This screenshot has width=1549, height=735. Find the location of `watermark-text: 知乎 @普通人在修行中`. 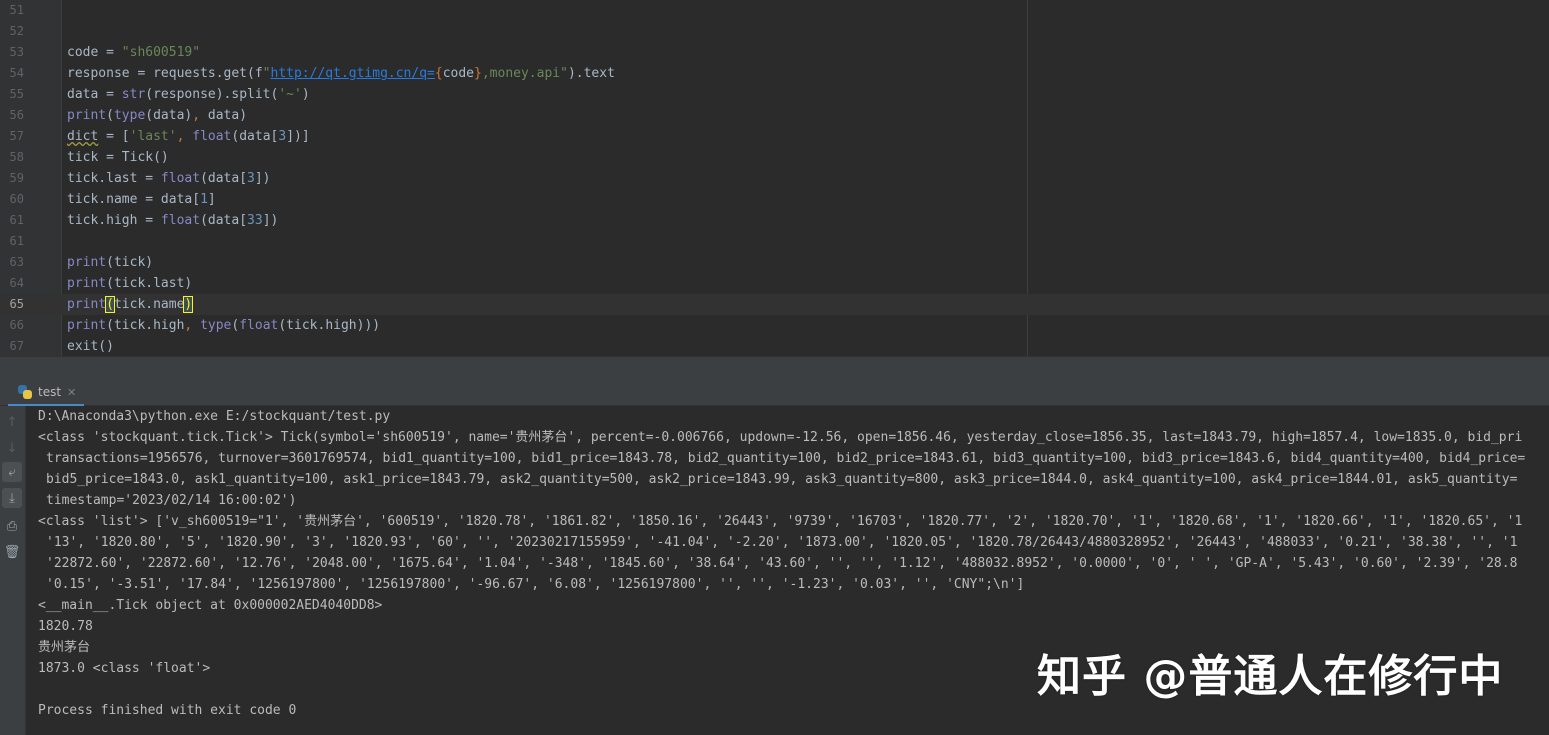

watermark-text: 知乎 @普通人在修行中 is located at coordinates (1270, 676).